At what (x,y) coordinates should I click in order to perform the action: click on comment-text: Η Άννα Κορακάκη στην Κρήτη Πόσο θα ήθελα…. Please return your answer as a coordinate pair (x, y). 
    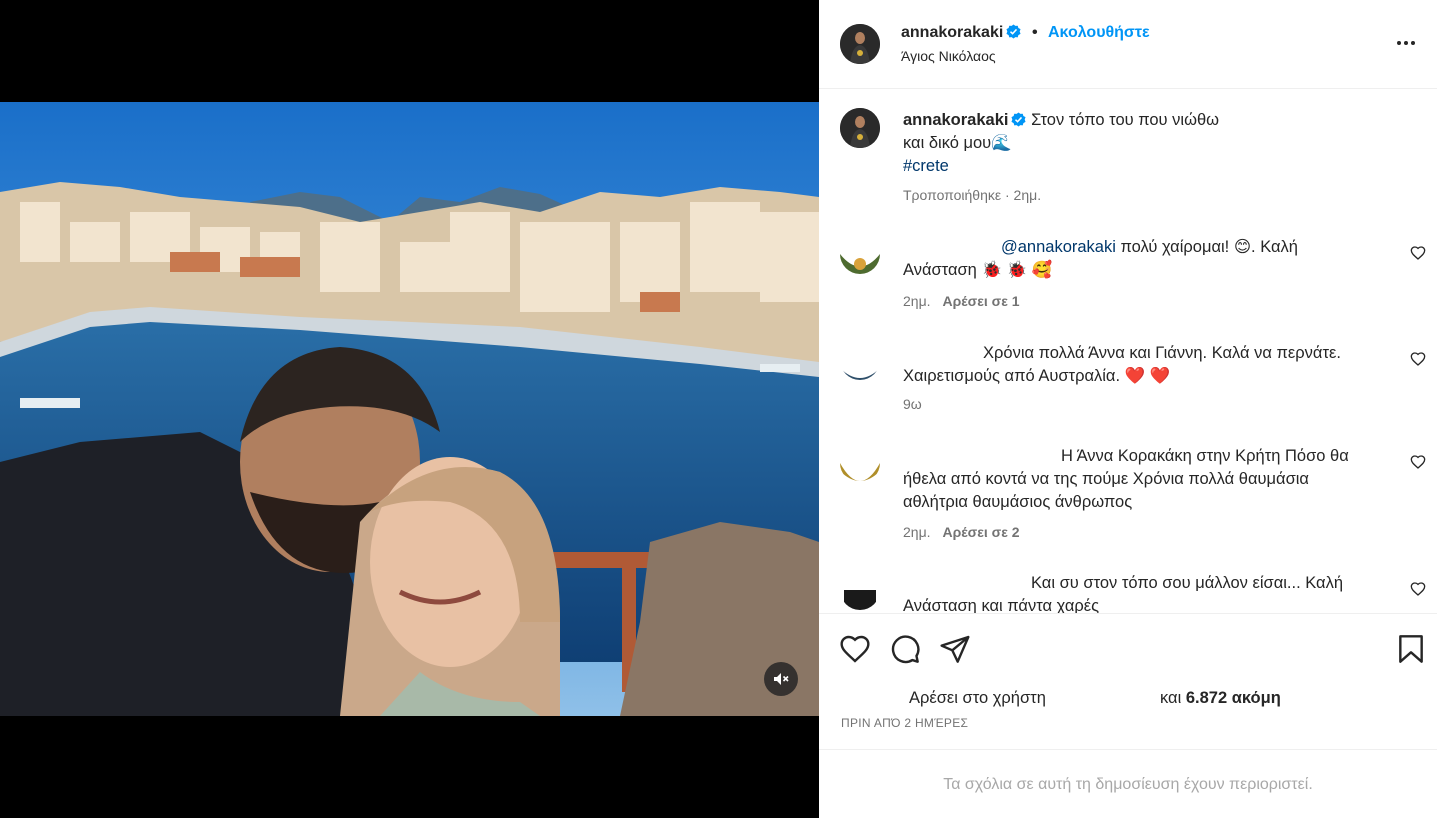
    Looking at the image, I should click on (1143, 479).